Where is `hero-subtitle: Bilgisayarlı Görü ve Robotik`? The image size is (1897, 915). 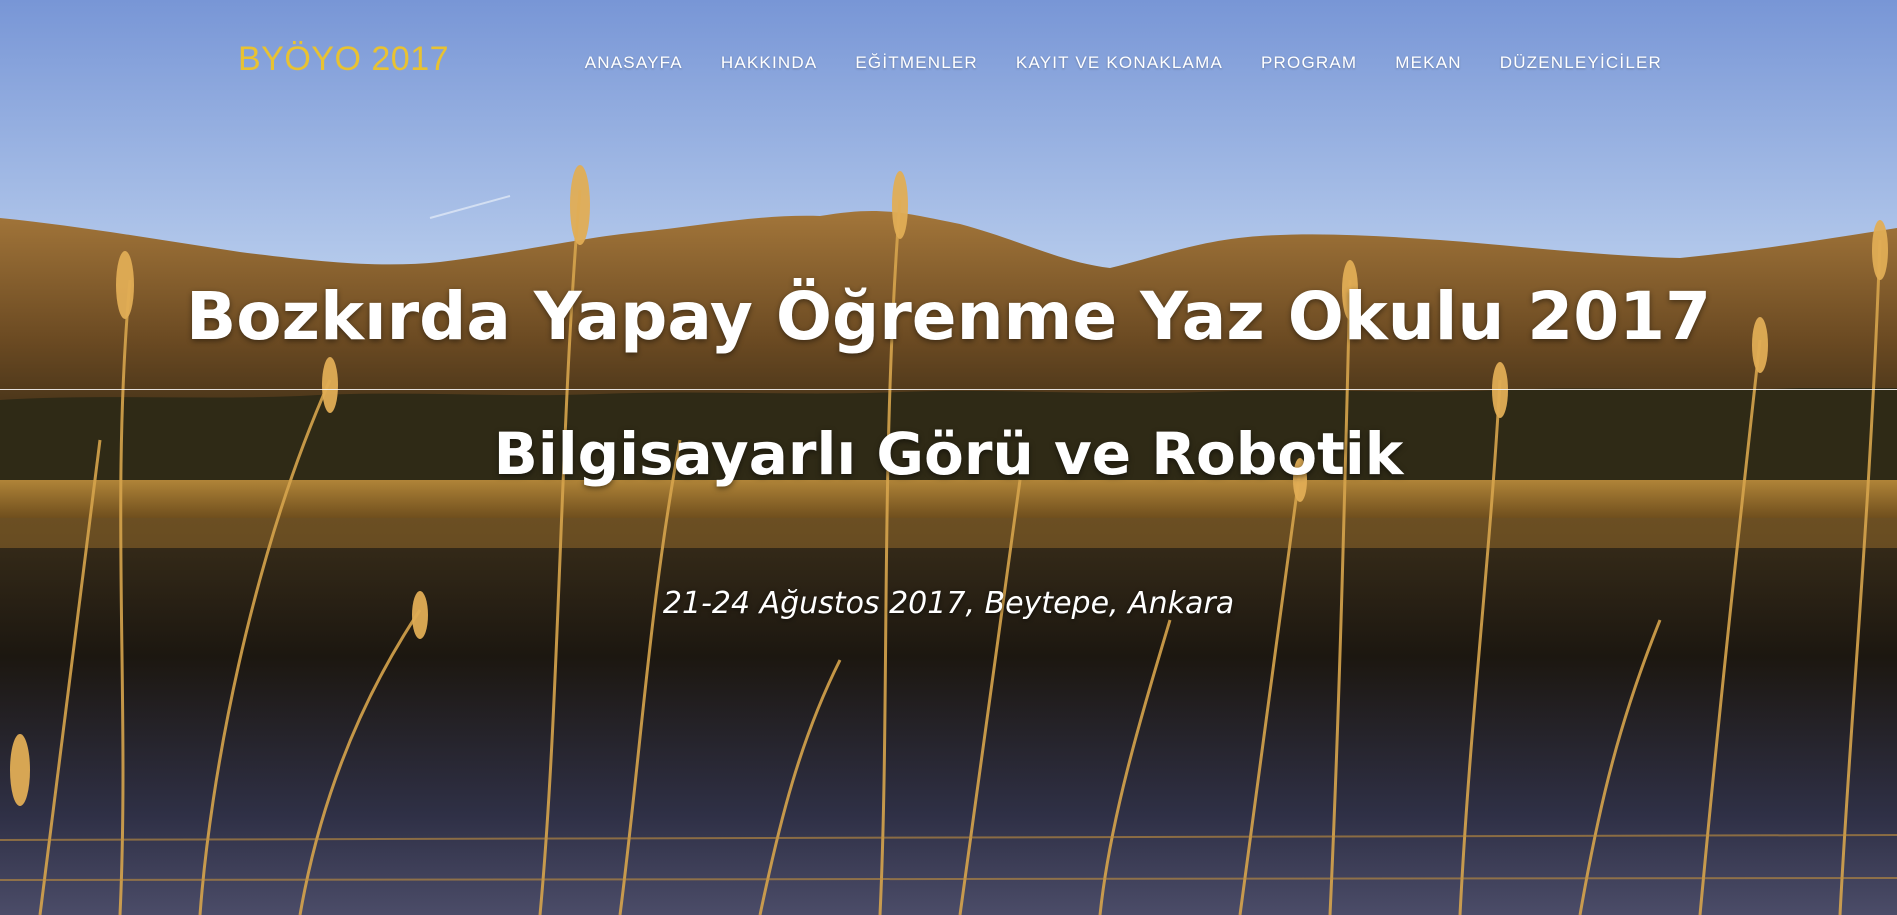
hero-subtitle: Bilgisayarlı Görü ve Robotik is located at coordinates (948, 454).